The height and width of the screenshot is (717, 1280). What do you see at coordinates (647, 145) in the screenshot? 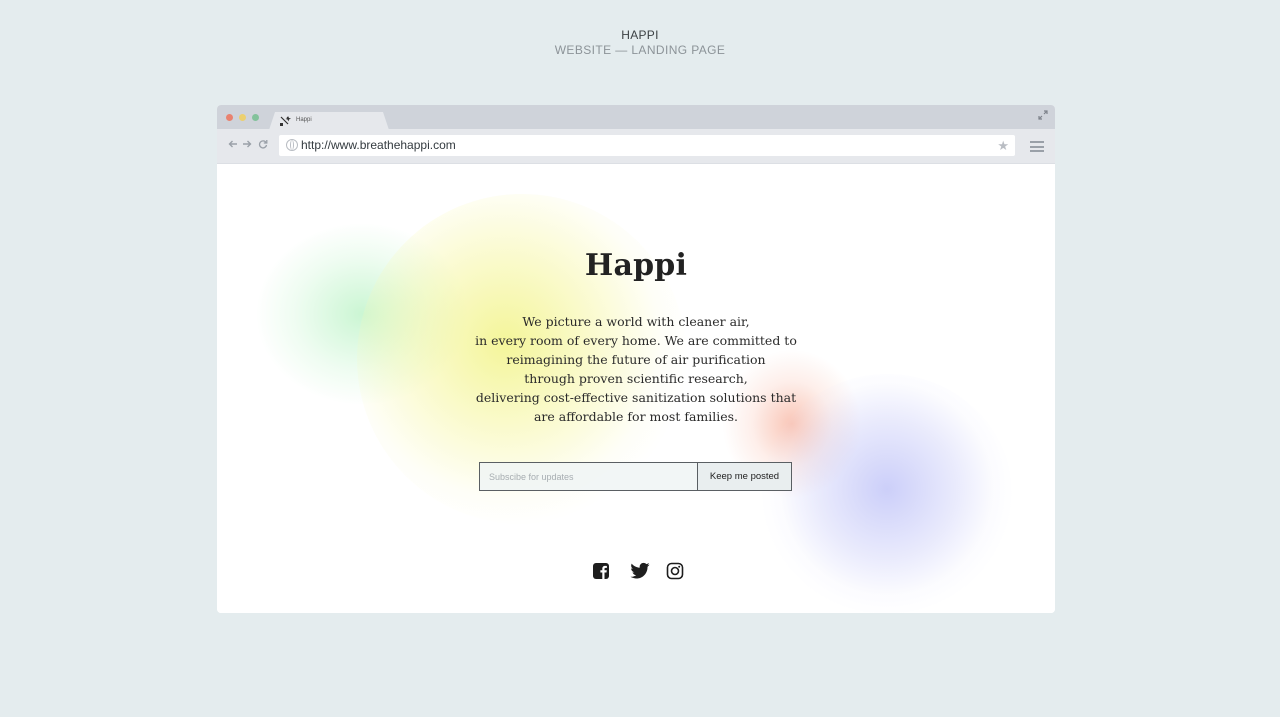
I see `address-bar: http://www.breathehappi.com ★` at bounding box center [647, 145].